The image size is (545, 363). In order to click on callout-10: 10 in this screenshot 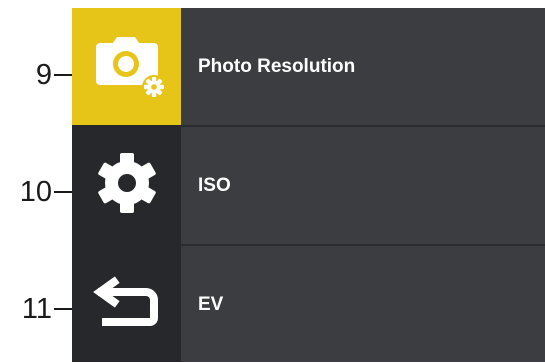, I will do `click(36, 192)`.